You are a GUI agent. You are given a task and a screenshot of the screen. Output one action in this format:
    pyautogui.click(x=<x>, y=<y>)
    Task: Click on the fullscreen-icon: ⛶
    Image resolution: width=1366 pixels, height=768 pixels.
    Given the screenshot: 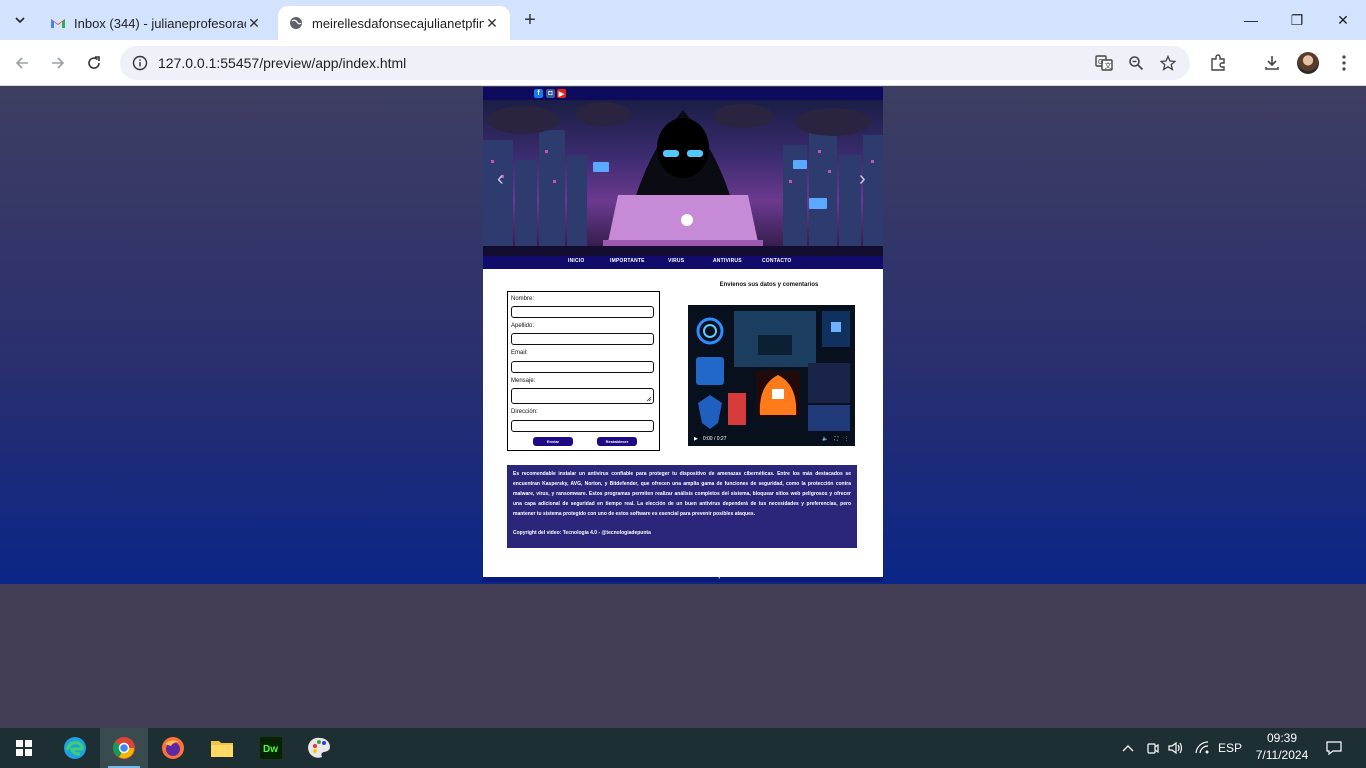 What is the action you would take?
    pyautogui.click(x=836, y=439)
    